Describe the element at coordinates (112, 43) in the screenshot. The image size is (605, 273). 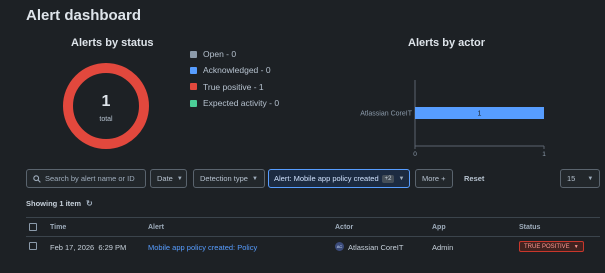
I see `status-section-title: Alerts by status` at that location.